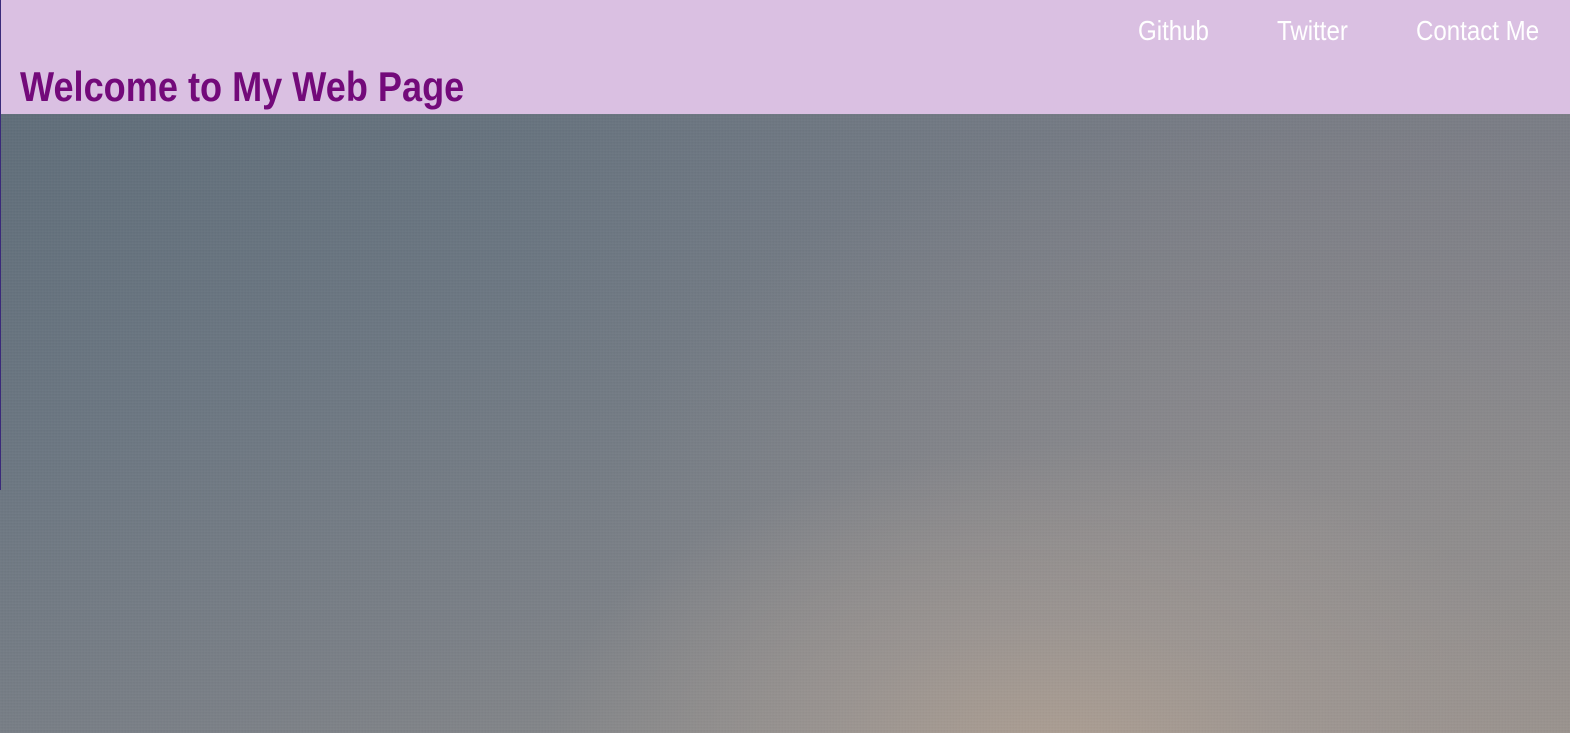 Image resolution: width=1570 pixels, height=733 pixels. Describe the element at coordinates (242, 86) in the screenshot. I see `page-title: Welcome to My Web Page` at that location.